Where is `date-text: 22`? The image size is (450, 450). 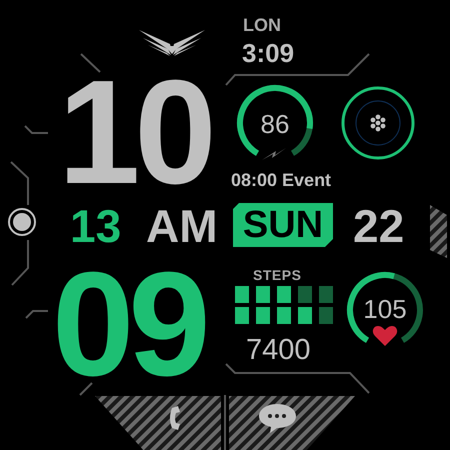 date-text: 22 is located at coordinates (378, 226).